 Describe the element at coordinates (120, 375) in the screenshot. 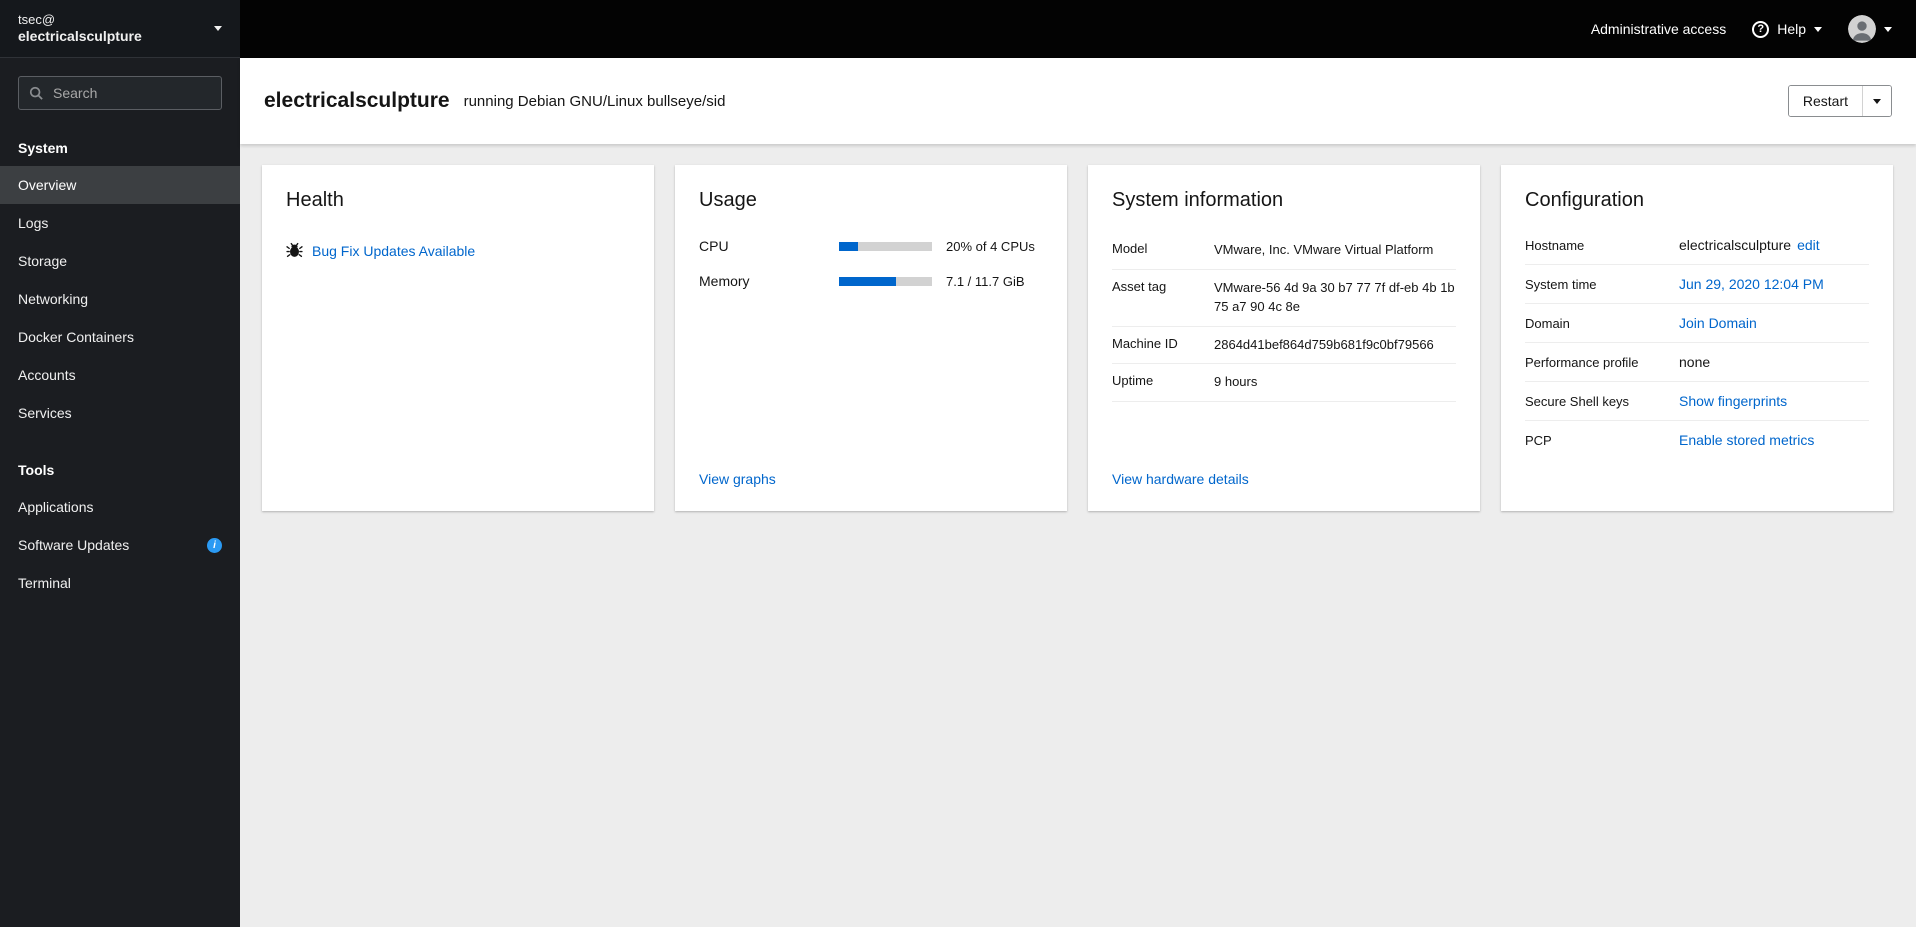

I see `sidebar-item-accounts: Accounts` at that location.